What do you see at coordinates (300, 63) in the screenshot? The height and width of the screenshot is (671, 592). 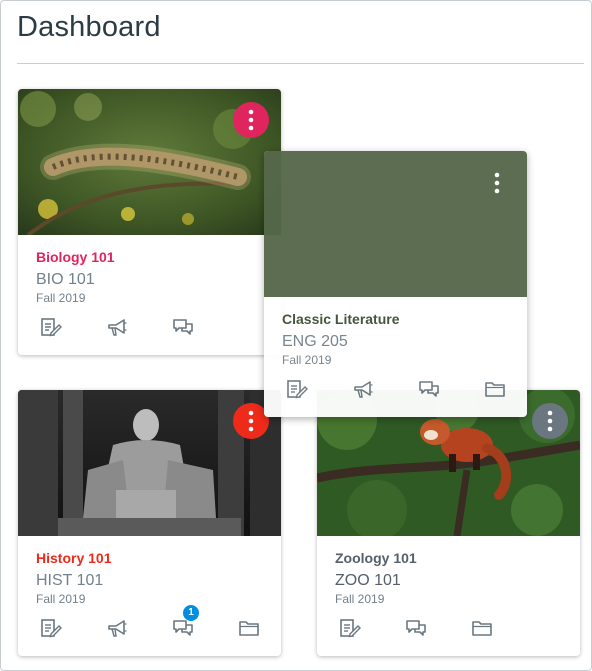 I see `title-divider` at bounding box center [300, 63].